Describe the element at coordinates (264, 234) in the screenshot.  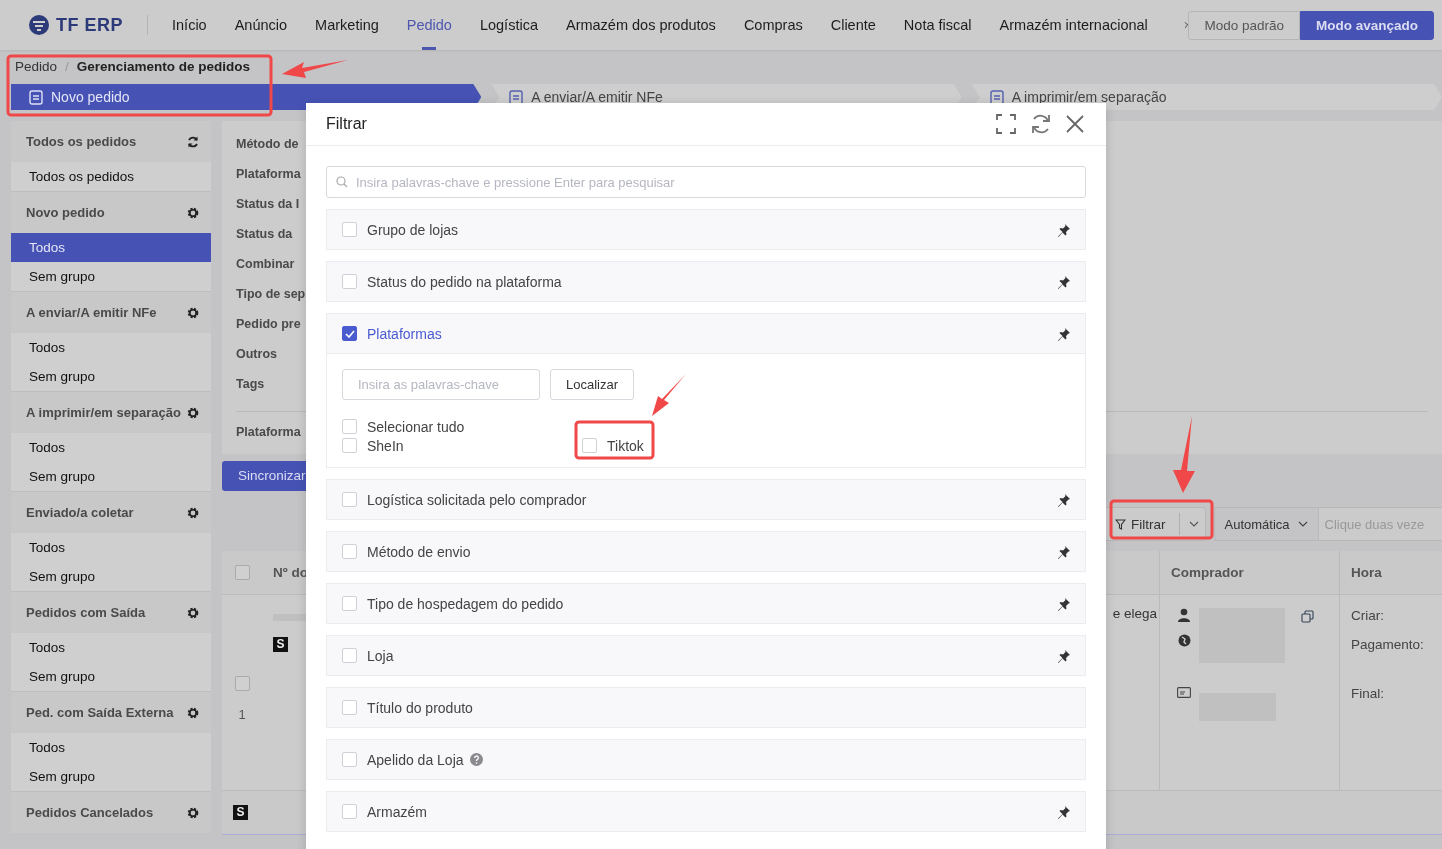
I see `filter-label: Status da` at that location.